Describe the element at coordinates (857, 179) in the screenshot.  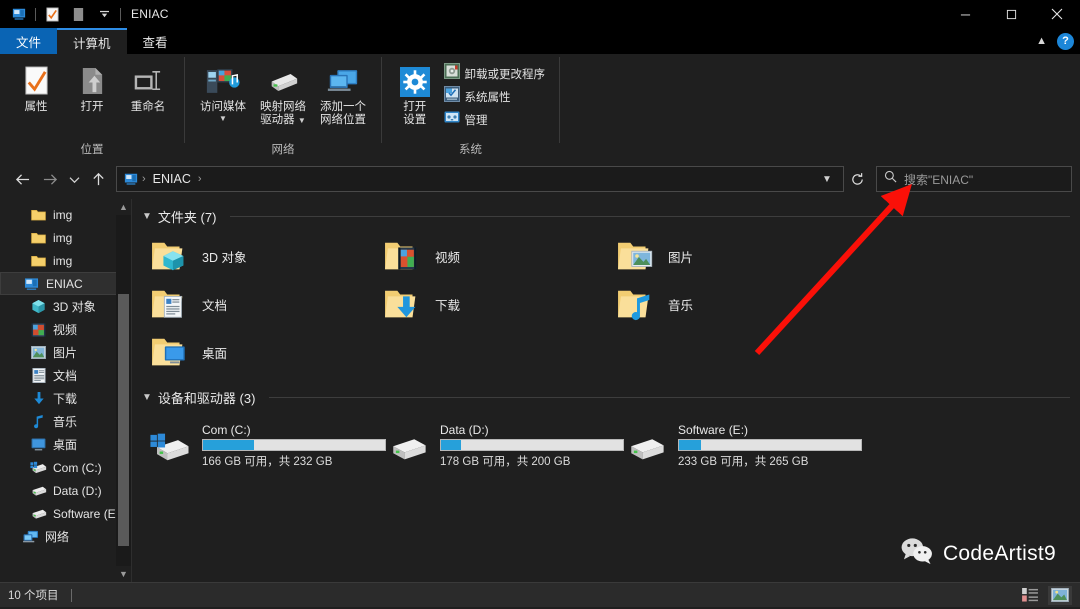
I see `refresh-icon` at that location.